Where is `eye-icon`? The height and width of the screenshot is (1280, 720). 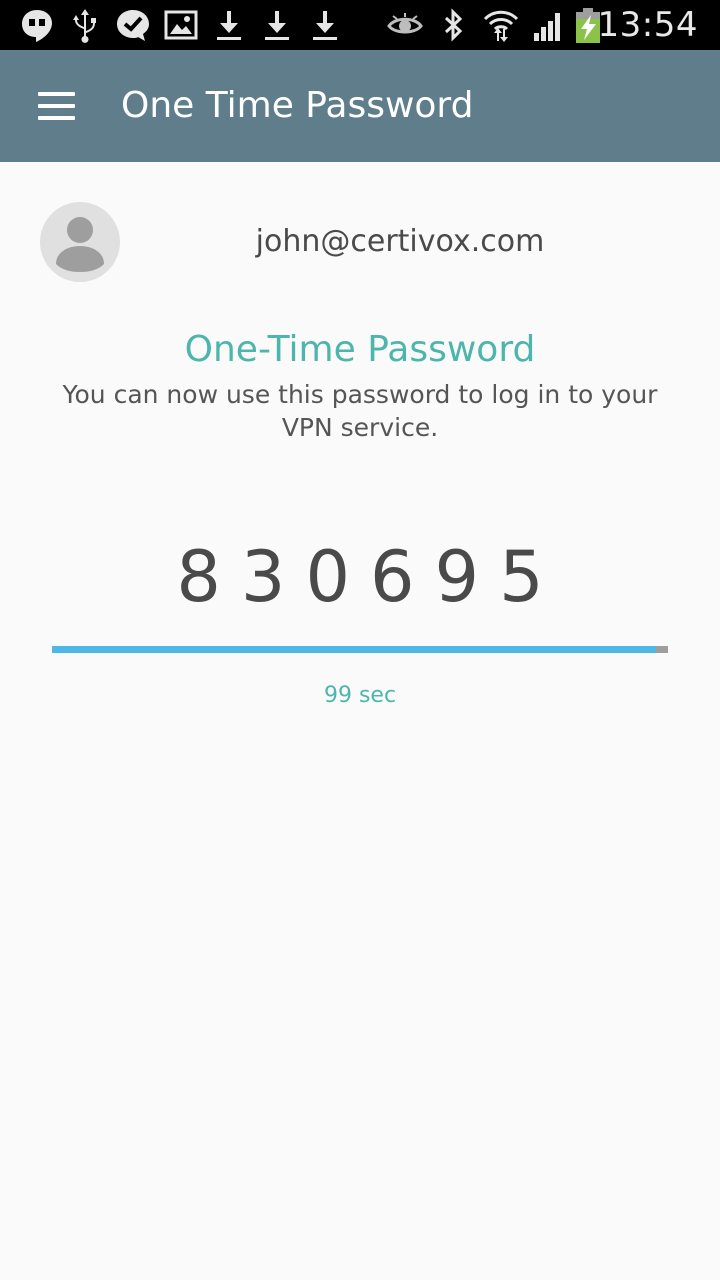
eye-icon is located at coordinates (405, 25).